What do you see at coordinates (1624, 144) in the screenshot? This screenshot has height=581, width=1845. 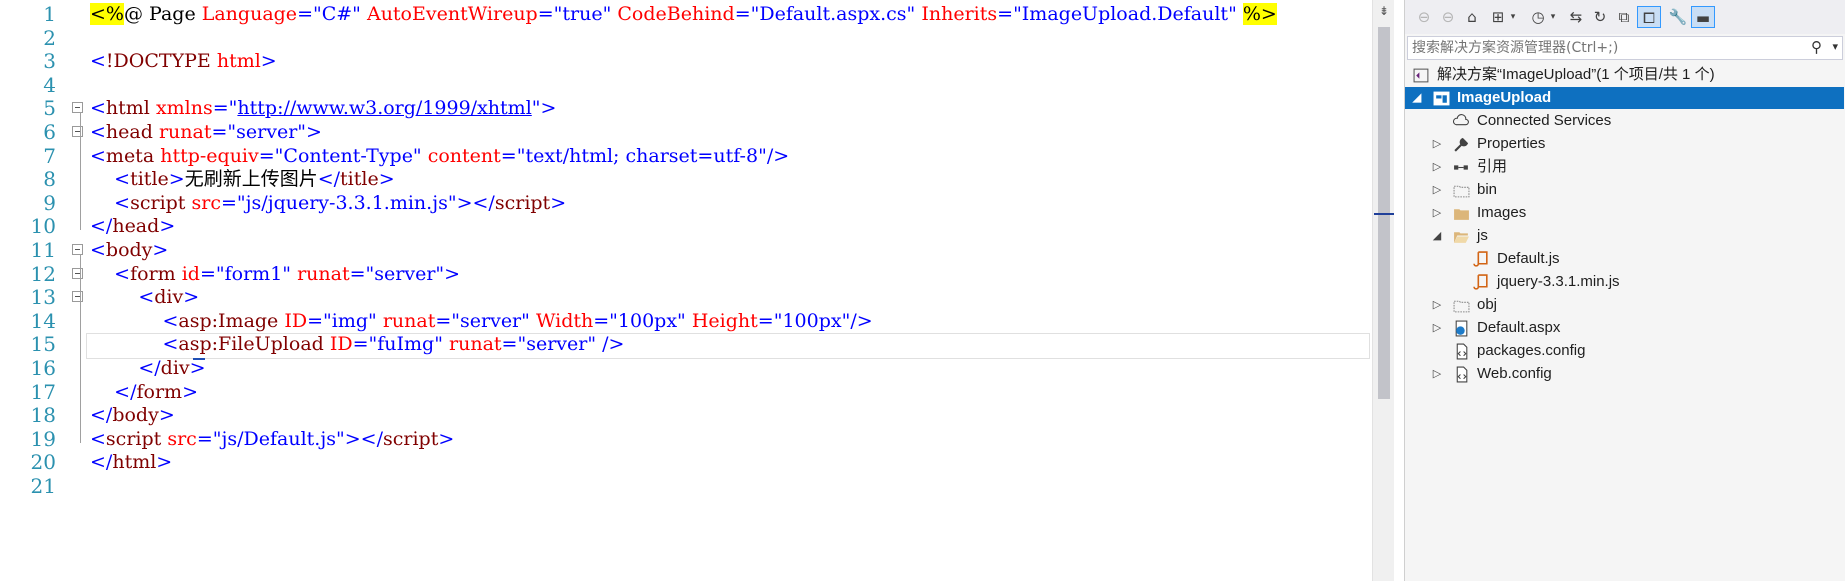 I see `tree-item: ▷ Properties` at bounding box center [1624, 144].